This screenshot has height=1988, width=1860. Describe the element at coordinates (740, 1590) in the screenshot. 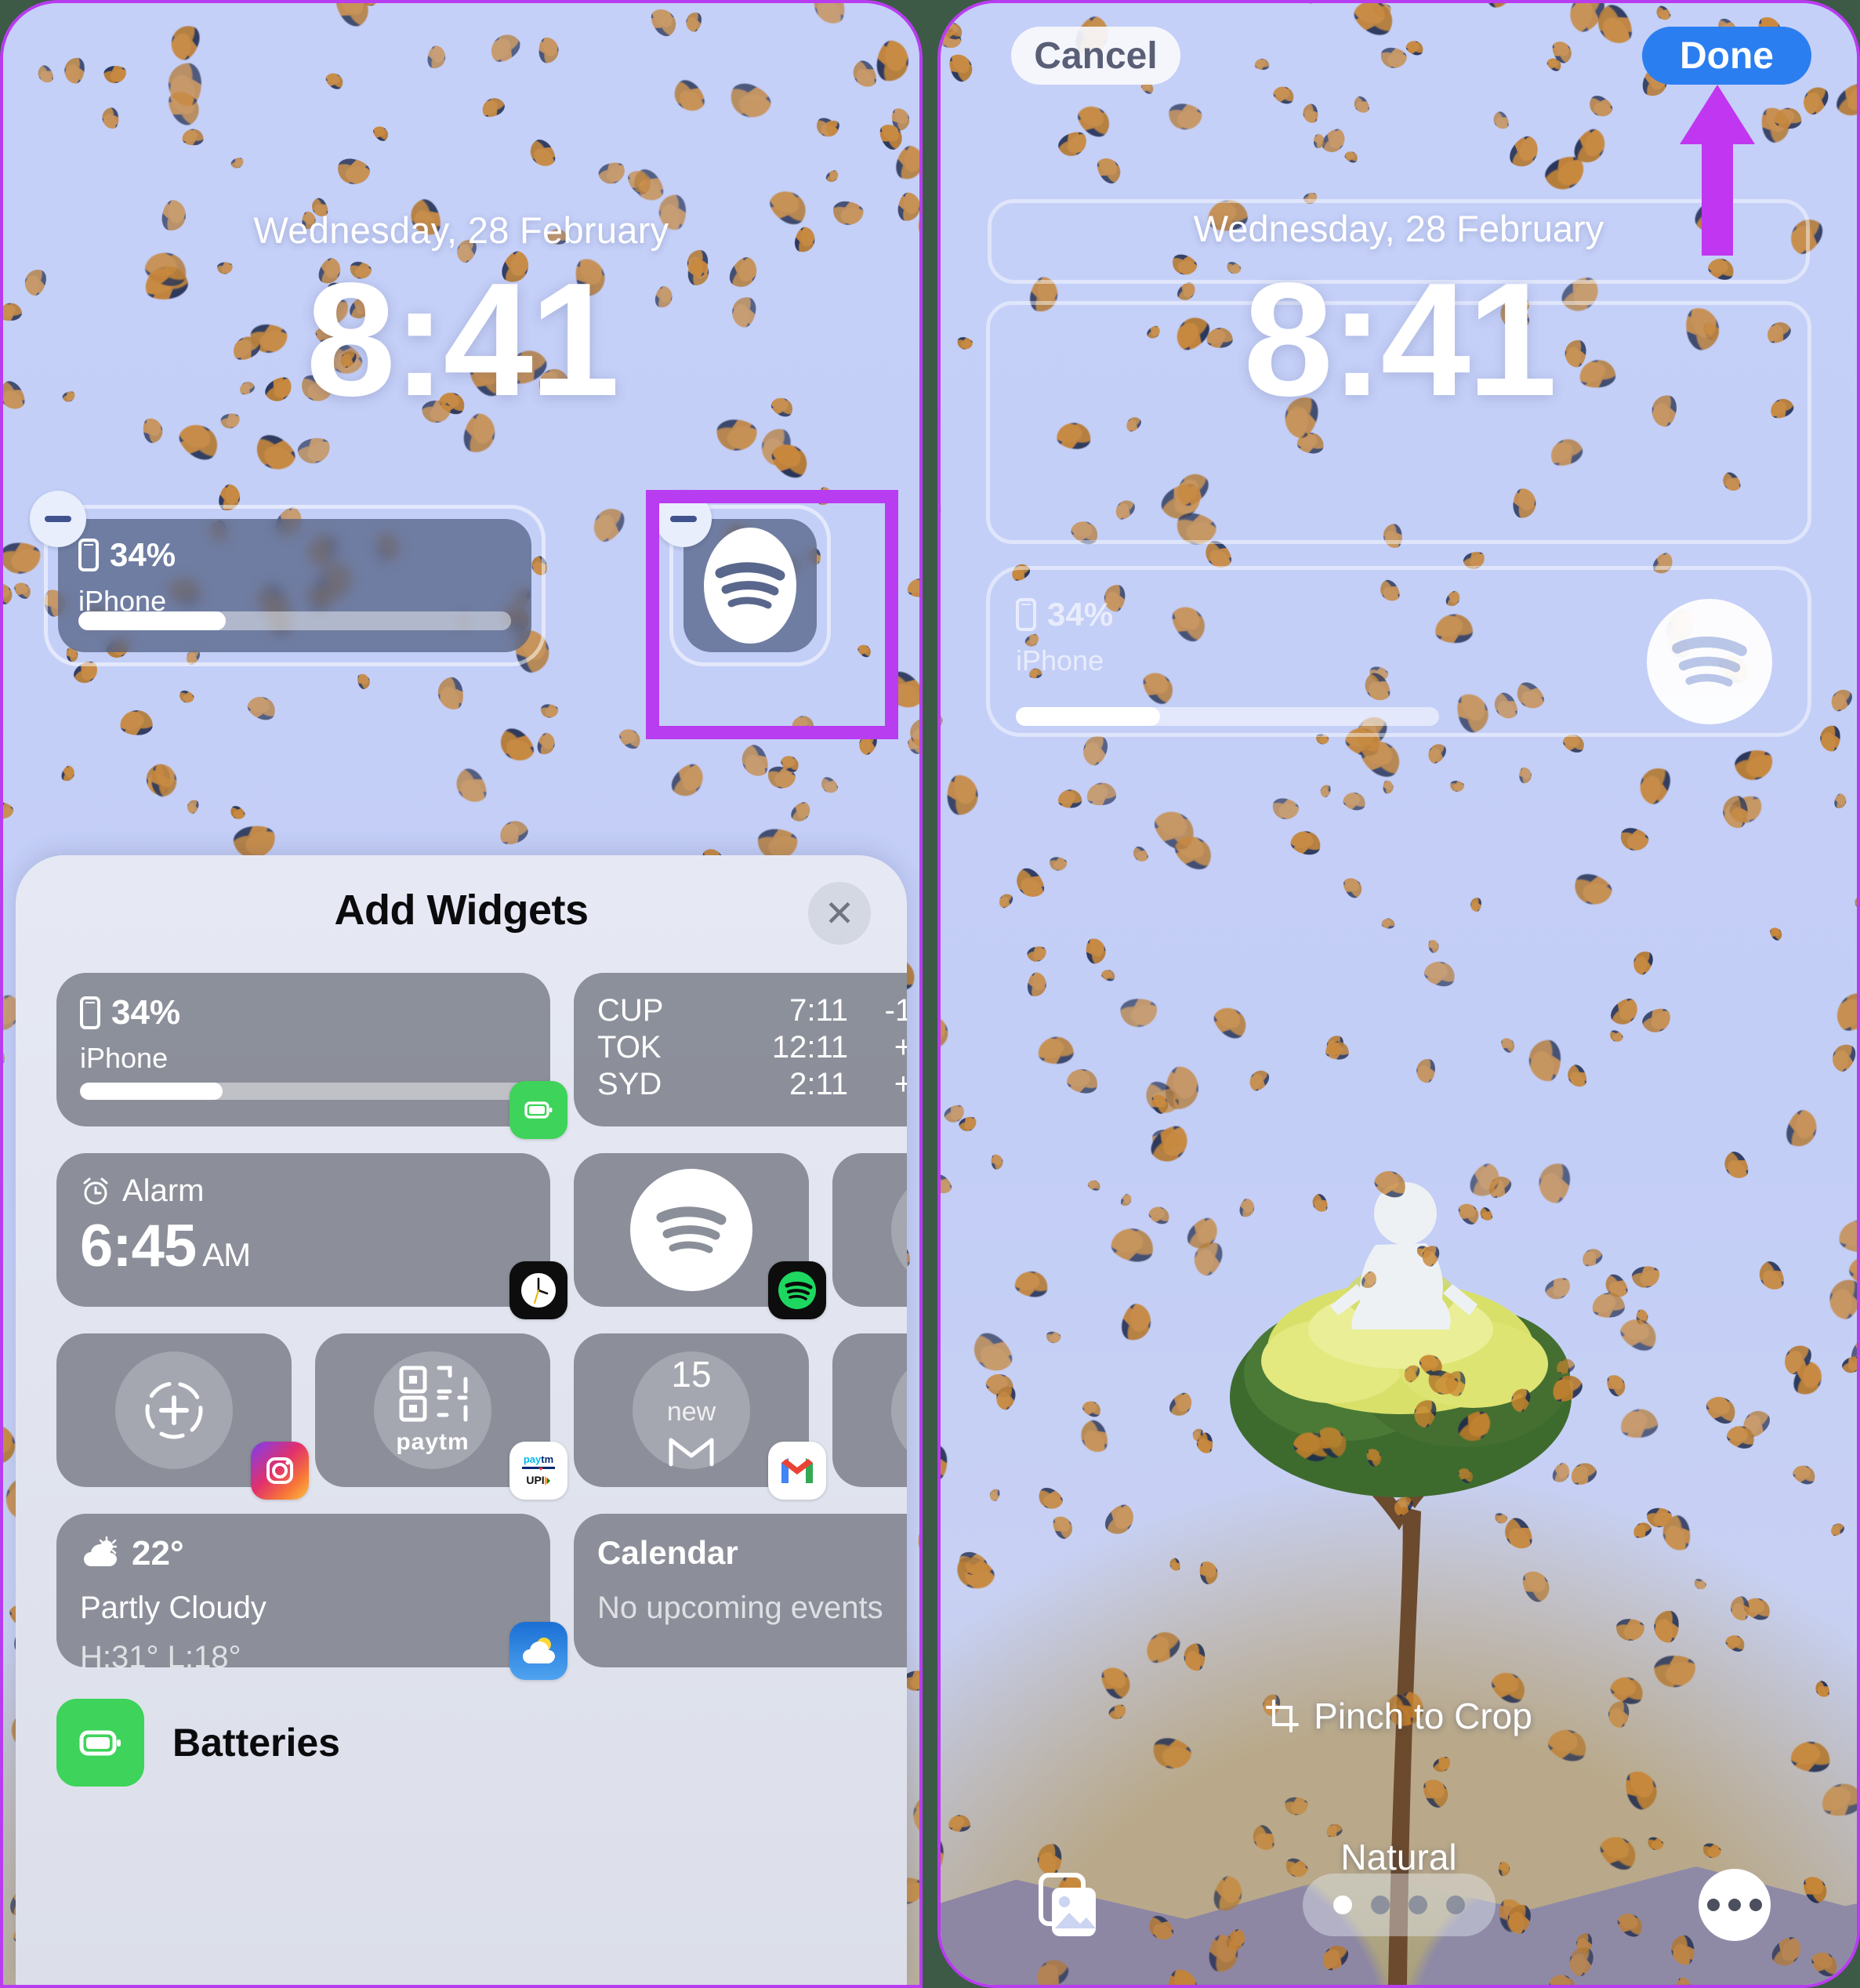

I see `calendar-tile: Calendar No upcoming events WED 28` at that location.